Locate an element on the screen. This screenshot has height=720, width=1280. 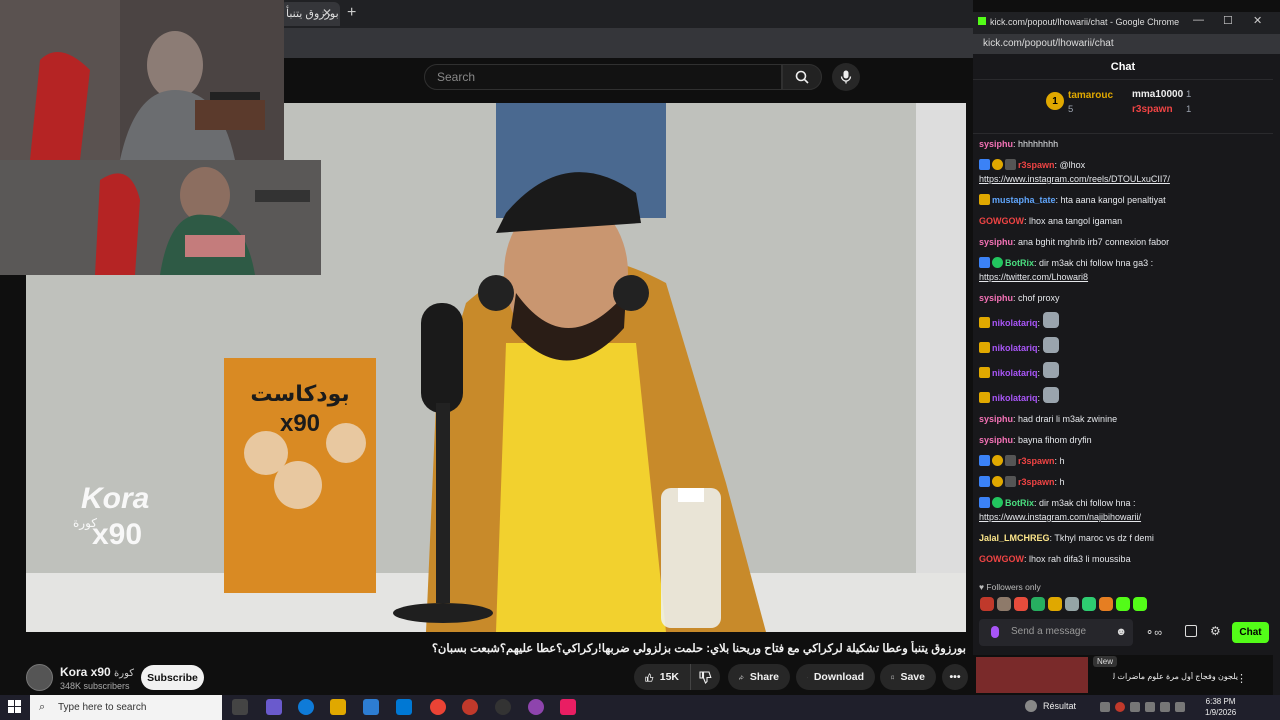
download-button: Download is located at coordinates (835, 677).